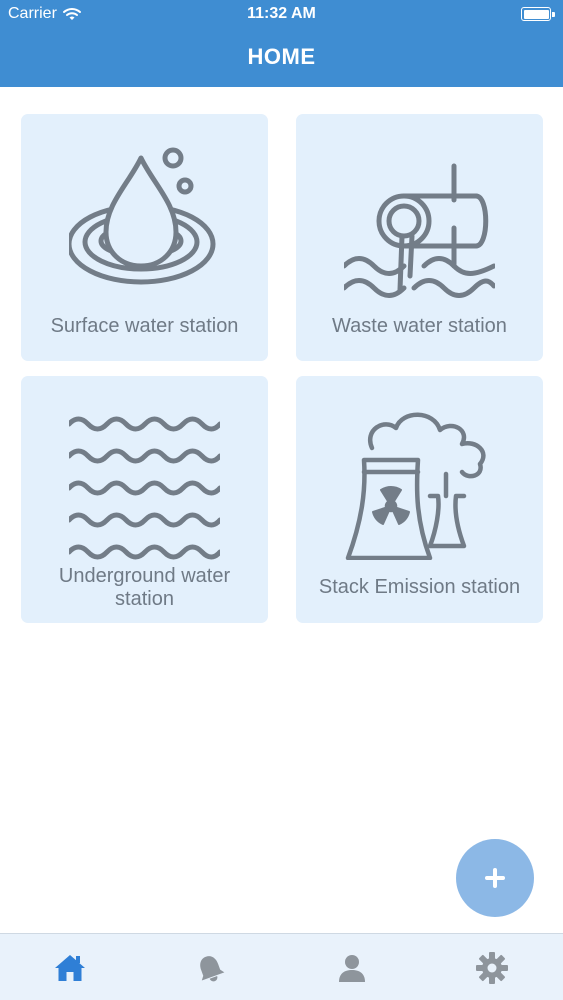 The image size is (563, 1000). What do you see at coordinates (419, 326) in the screenshot?
I see `waste-water-station-label: Waste water station` at bounding box center [419, 326].